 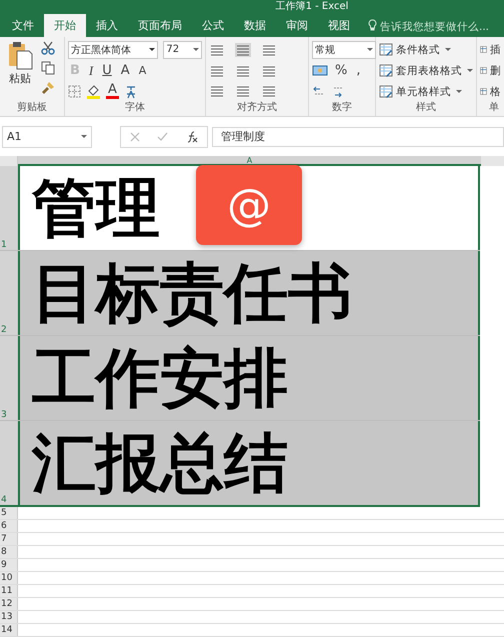 I want to click on column-header: A, so click(x=249, y=161).